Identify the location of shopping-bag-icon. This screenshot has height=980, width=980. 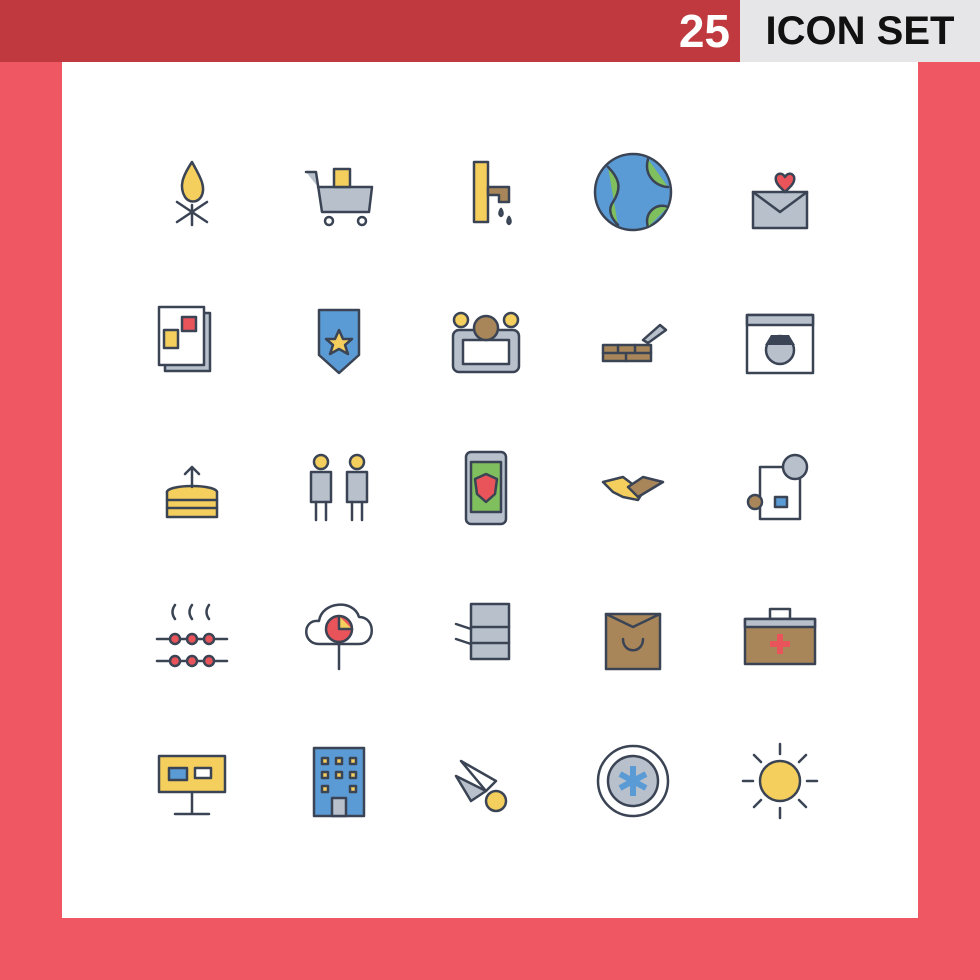
(633, 634).